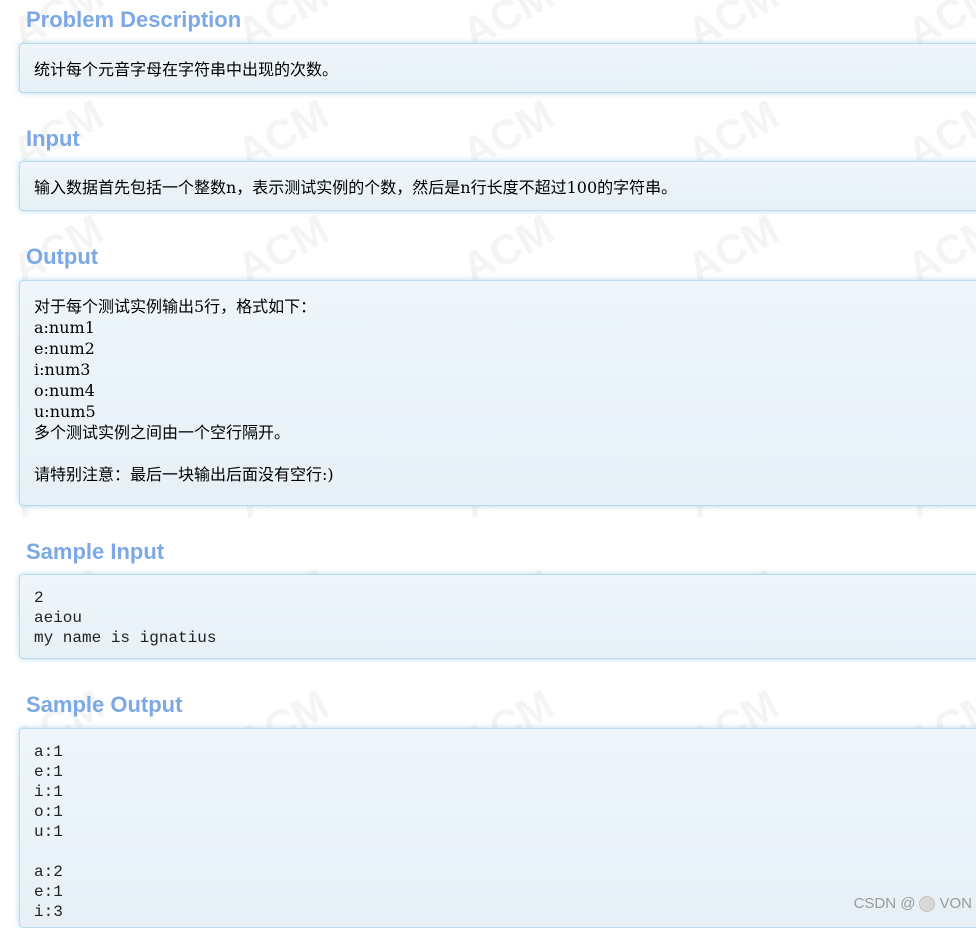 Image resolution: width=976 pixels, height=928 pixels. I want to click on csdn-credit: CSDN @ VON, so click(913, 903).